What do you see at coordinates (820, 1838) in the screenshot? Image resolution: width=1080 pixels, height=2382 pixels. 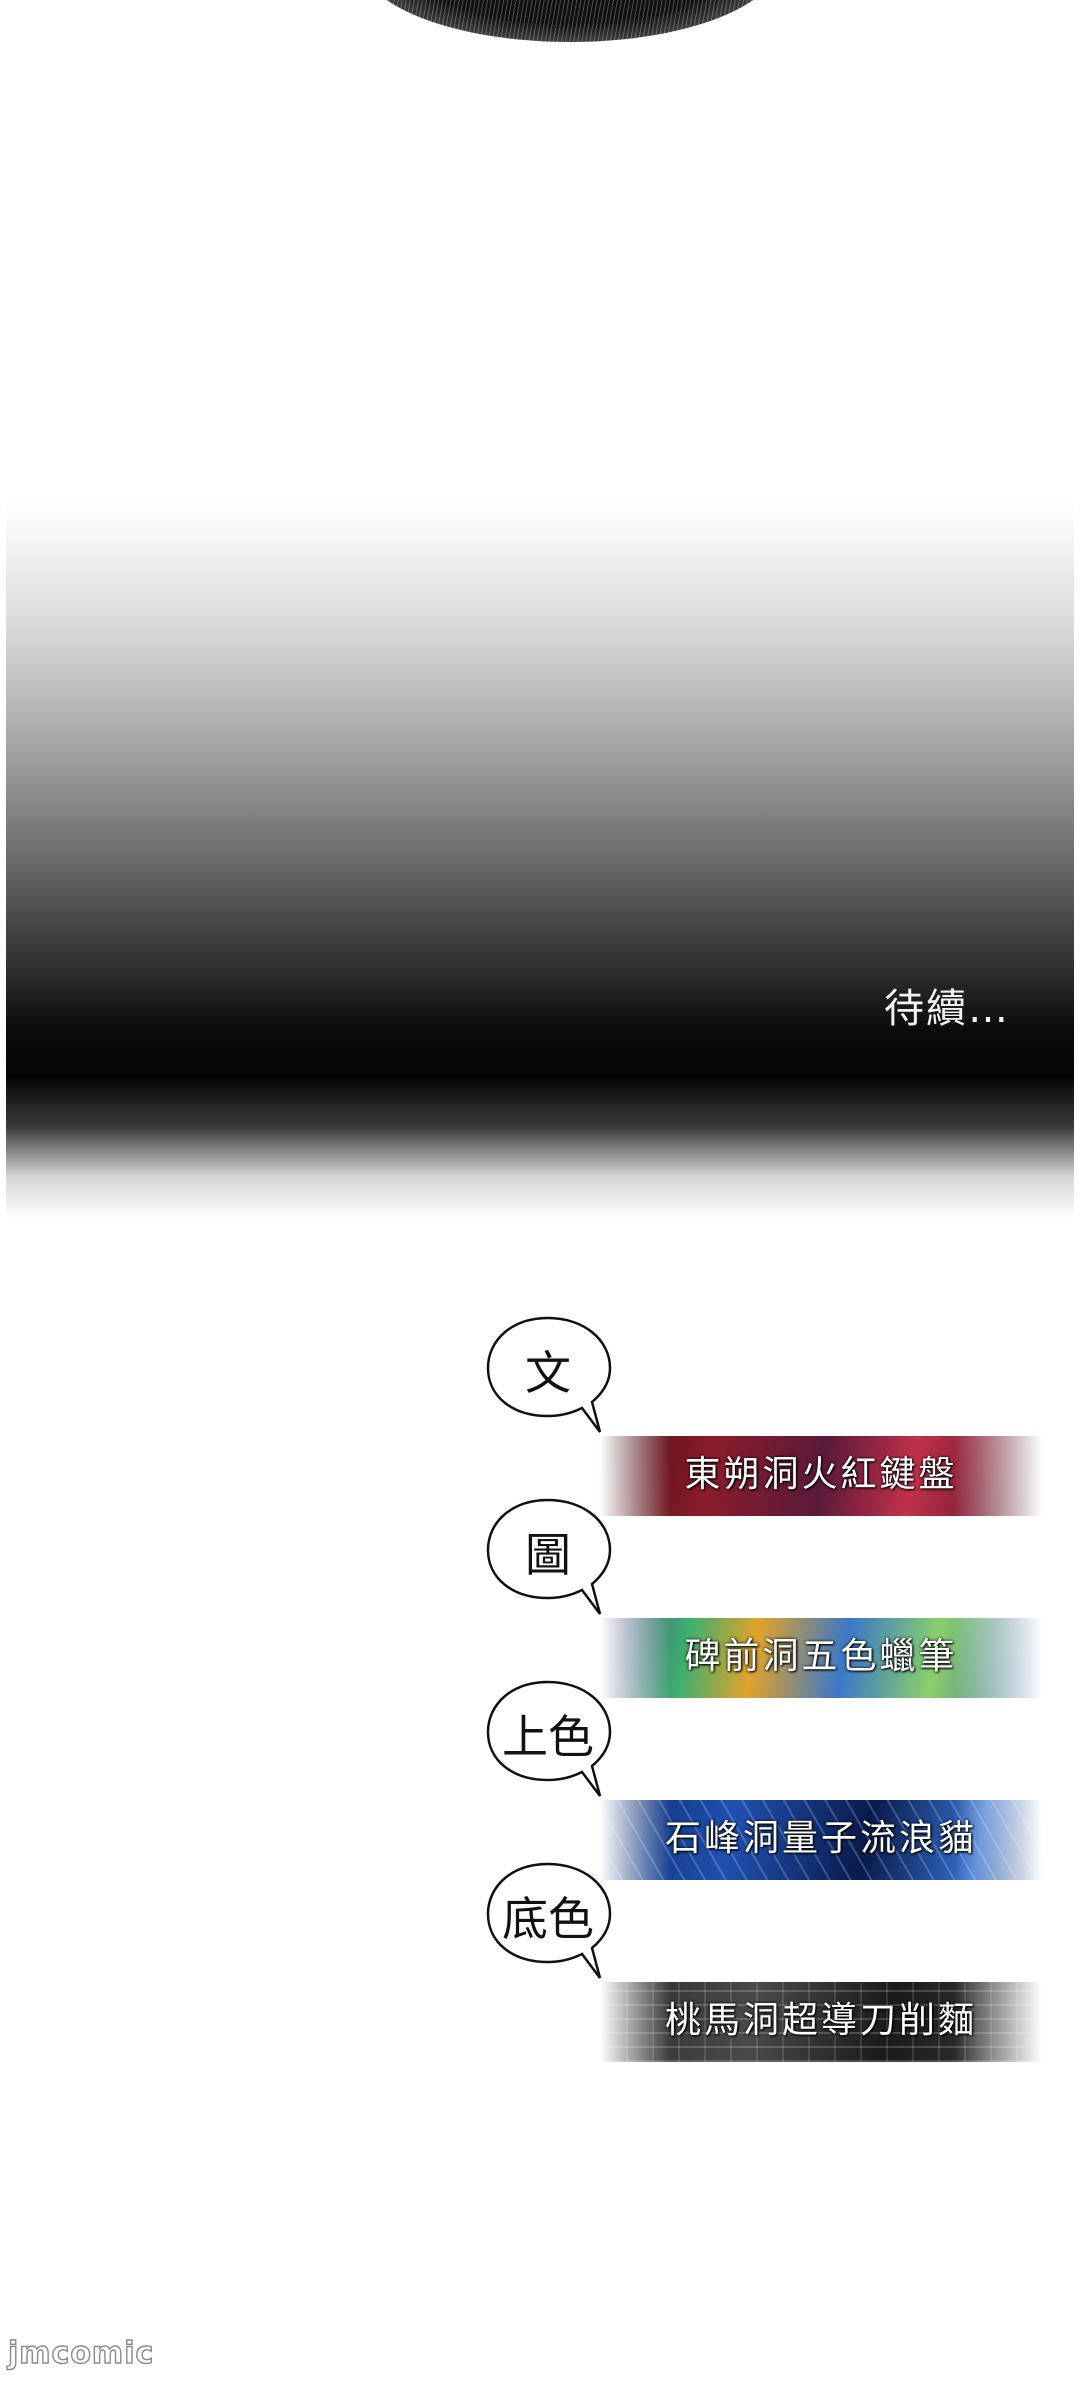 I see `credit-studio-name: 石峰洞量子流浪貓` at bounding box center [820, 1838].